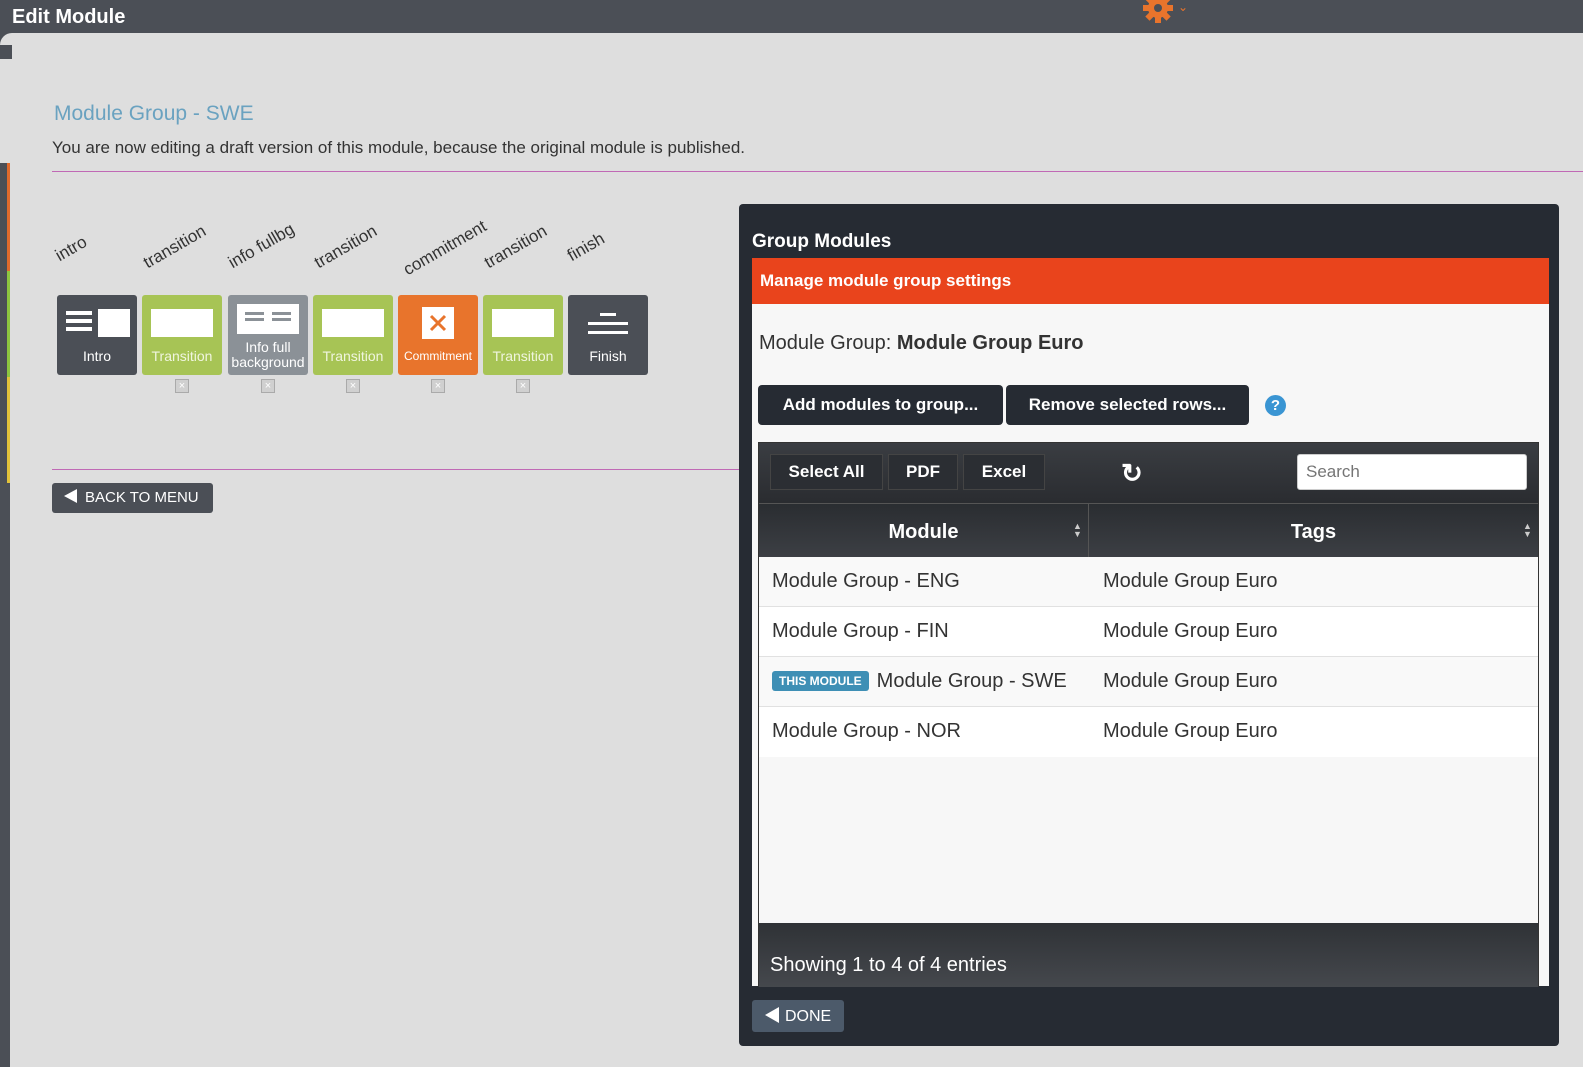 The image size is (1583, 1067). What do you see at coordinates (268, 319) in the screenshot?
I see `info-layout-icon` at bounding box center [268, 319].